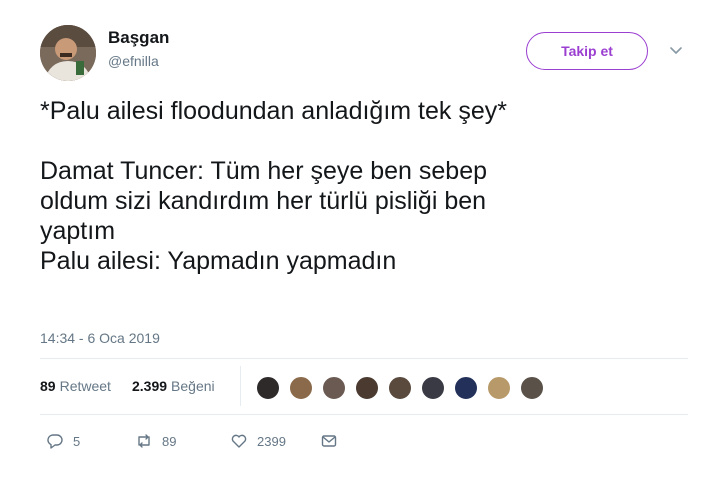 This screenshot has height=484, width=728. What do you see at coordinates (133, 61) in the screenshot?
I see `user-handle: @efnilla` at bounding box center [133, 61].